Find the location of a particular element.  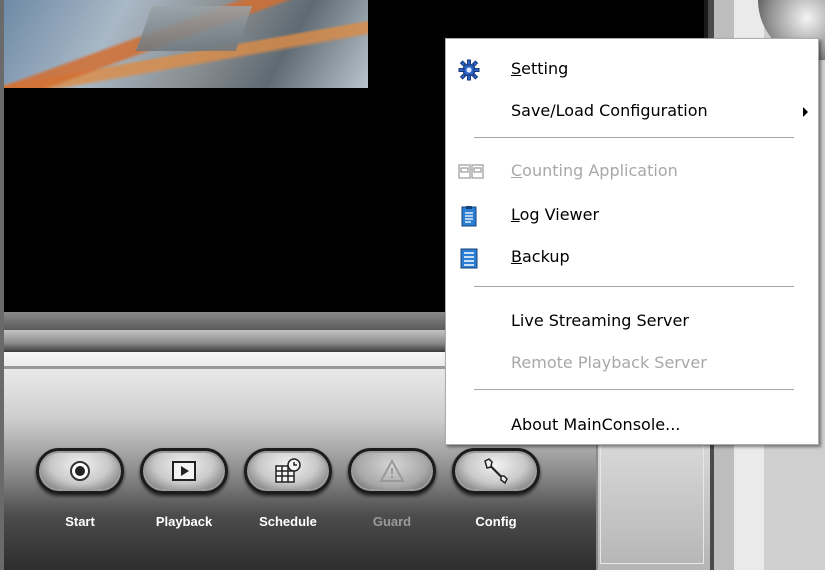

menu-item-save-load-configuration: Save/Load Configuration is located at coordinates (632, 111).